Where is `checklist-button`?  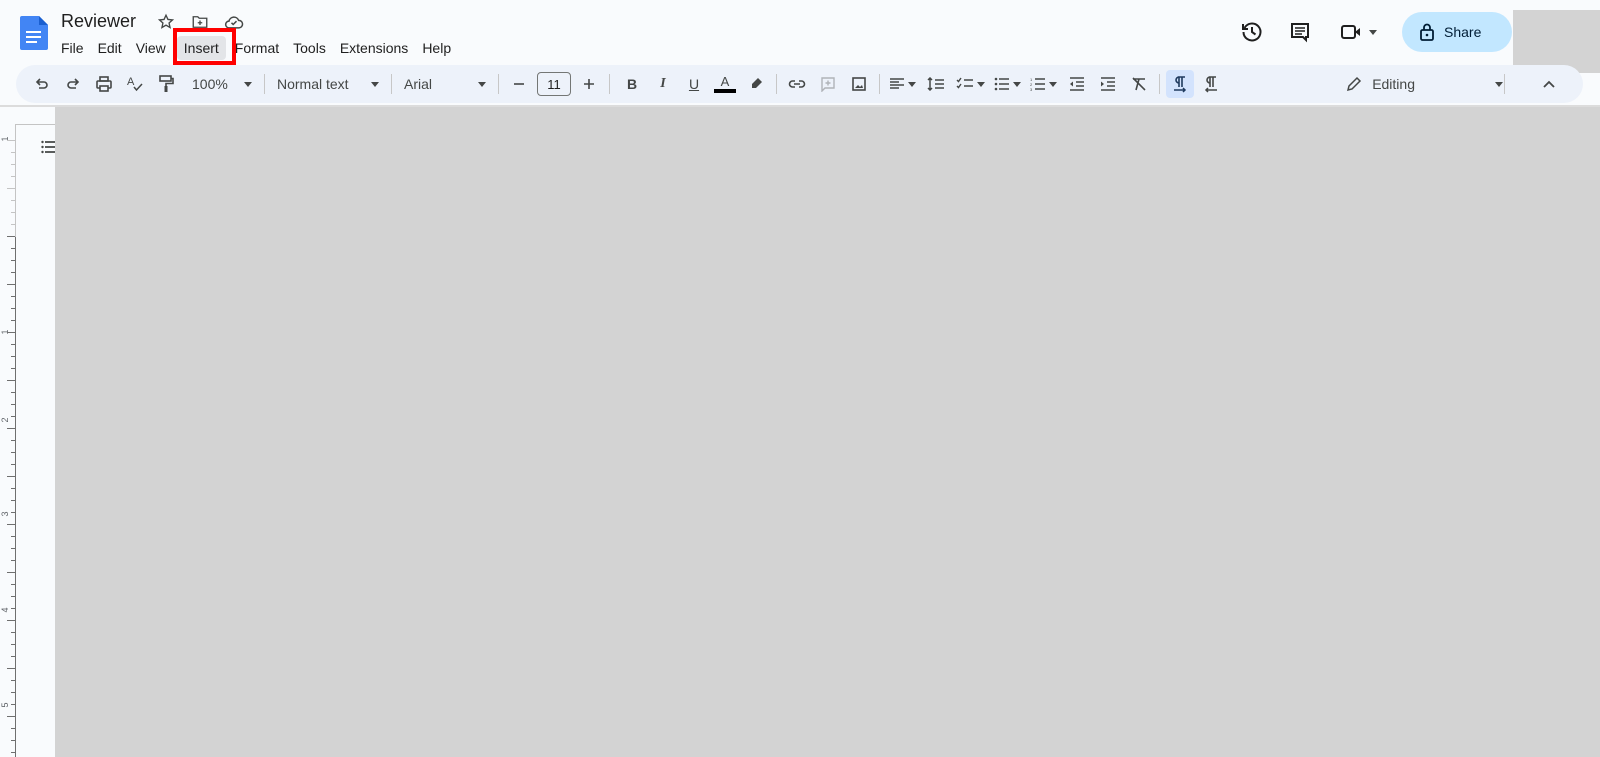 checklist-button is located at coordinates (970, 84).